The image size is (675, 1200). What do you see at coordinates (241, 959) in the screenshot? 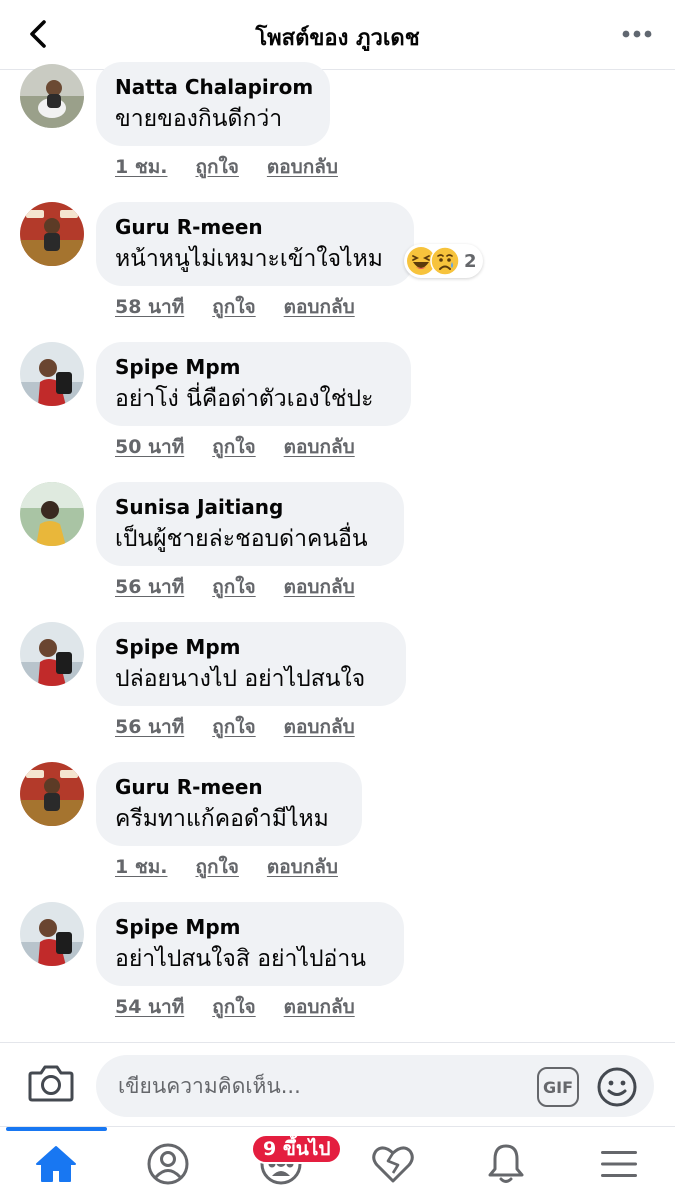
I see `comment-text: อย่าไปสนใจสิ อย่าไปอ่าน` at bounding box center [241, 959].